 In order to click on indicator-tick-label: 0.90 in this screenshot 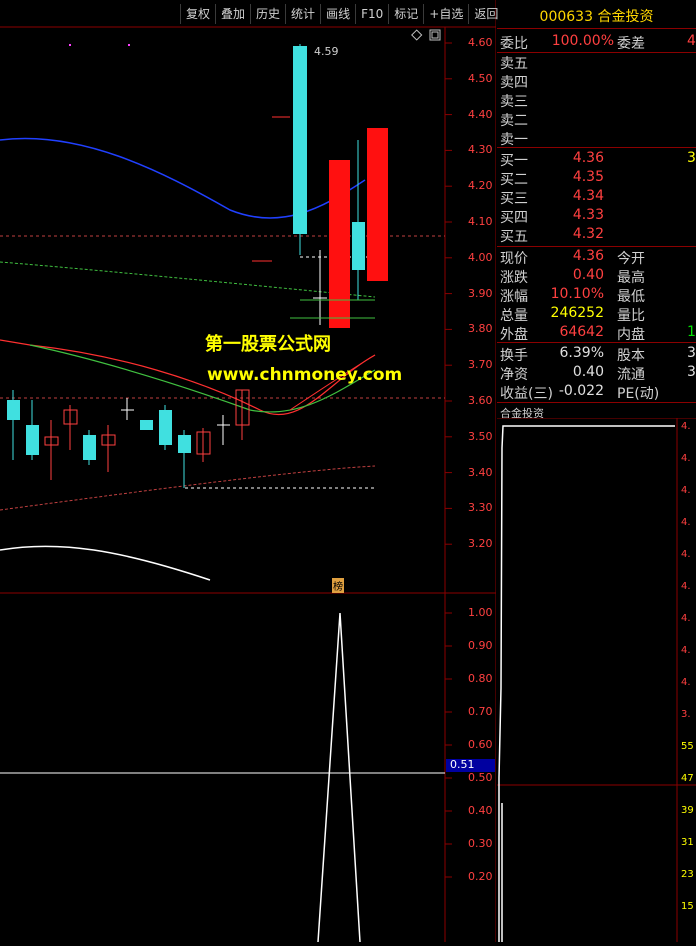, I will do `click(480, 645)`.